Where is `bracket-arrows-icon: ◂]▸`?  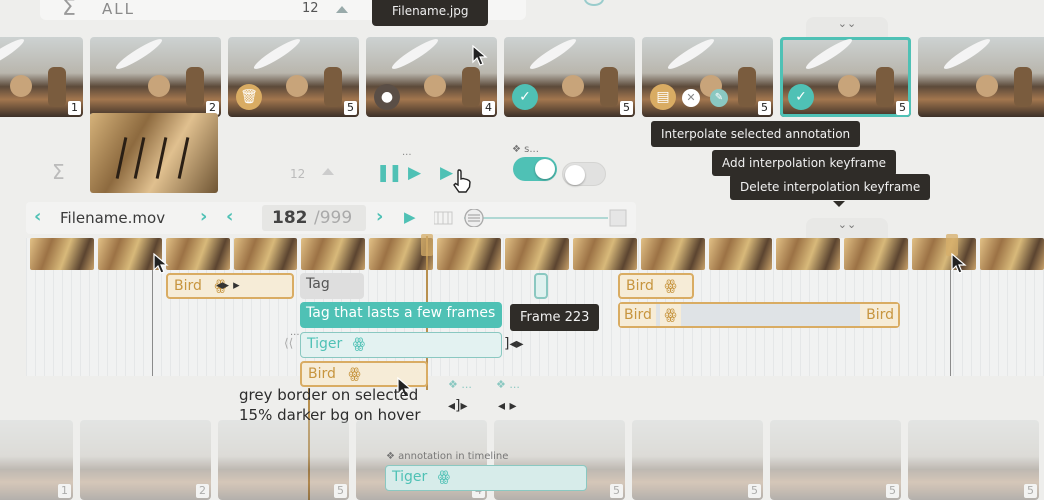
bracket-arrows-icon: ◂]▸ is located at coordinates (458, 406).